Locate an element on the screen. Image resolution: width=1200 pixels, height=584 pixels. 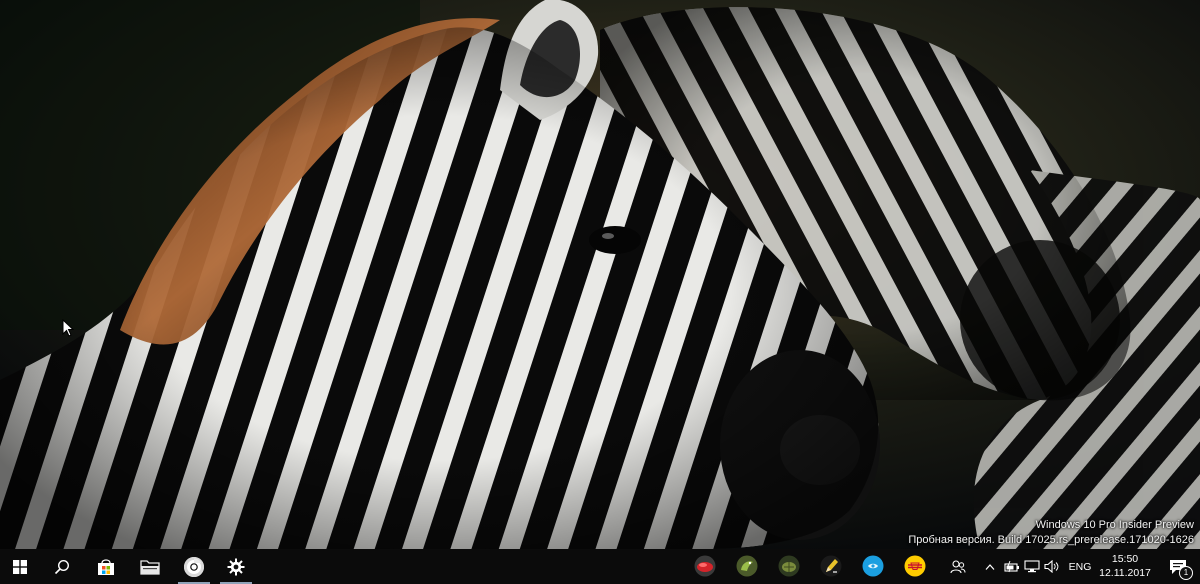
notification-count-badge: 1 is located at coordinates (1186, 573).